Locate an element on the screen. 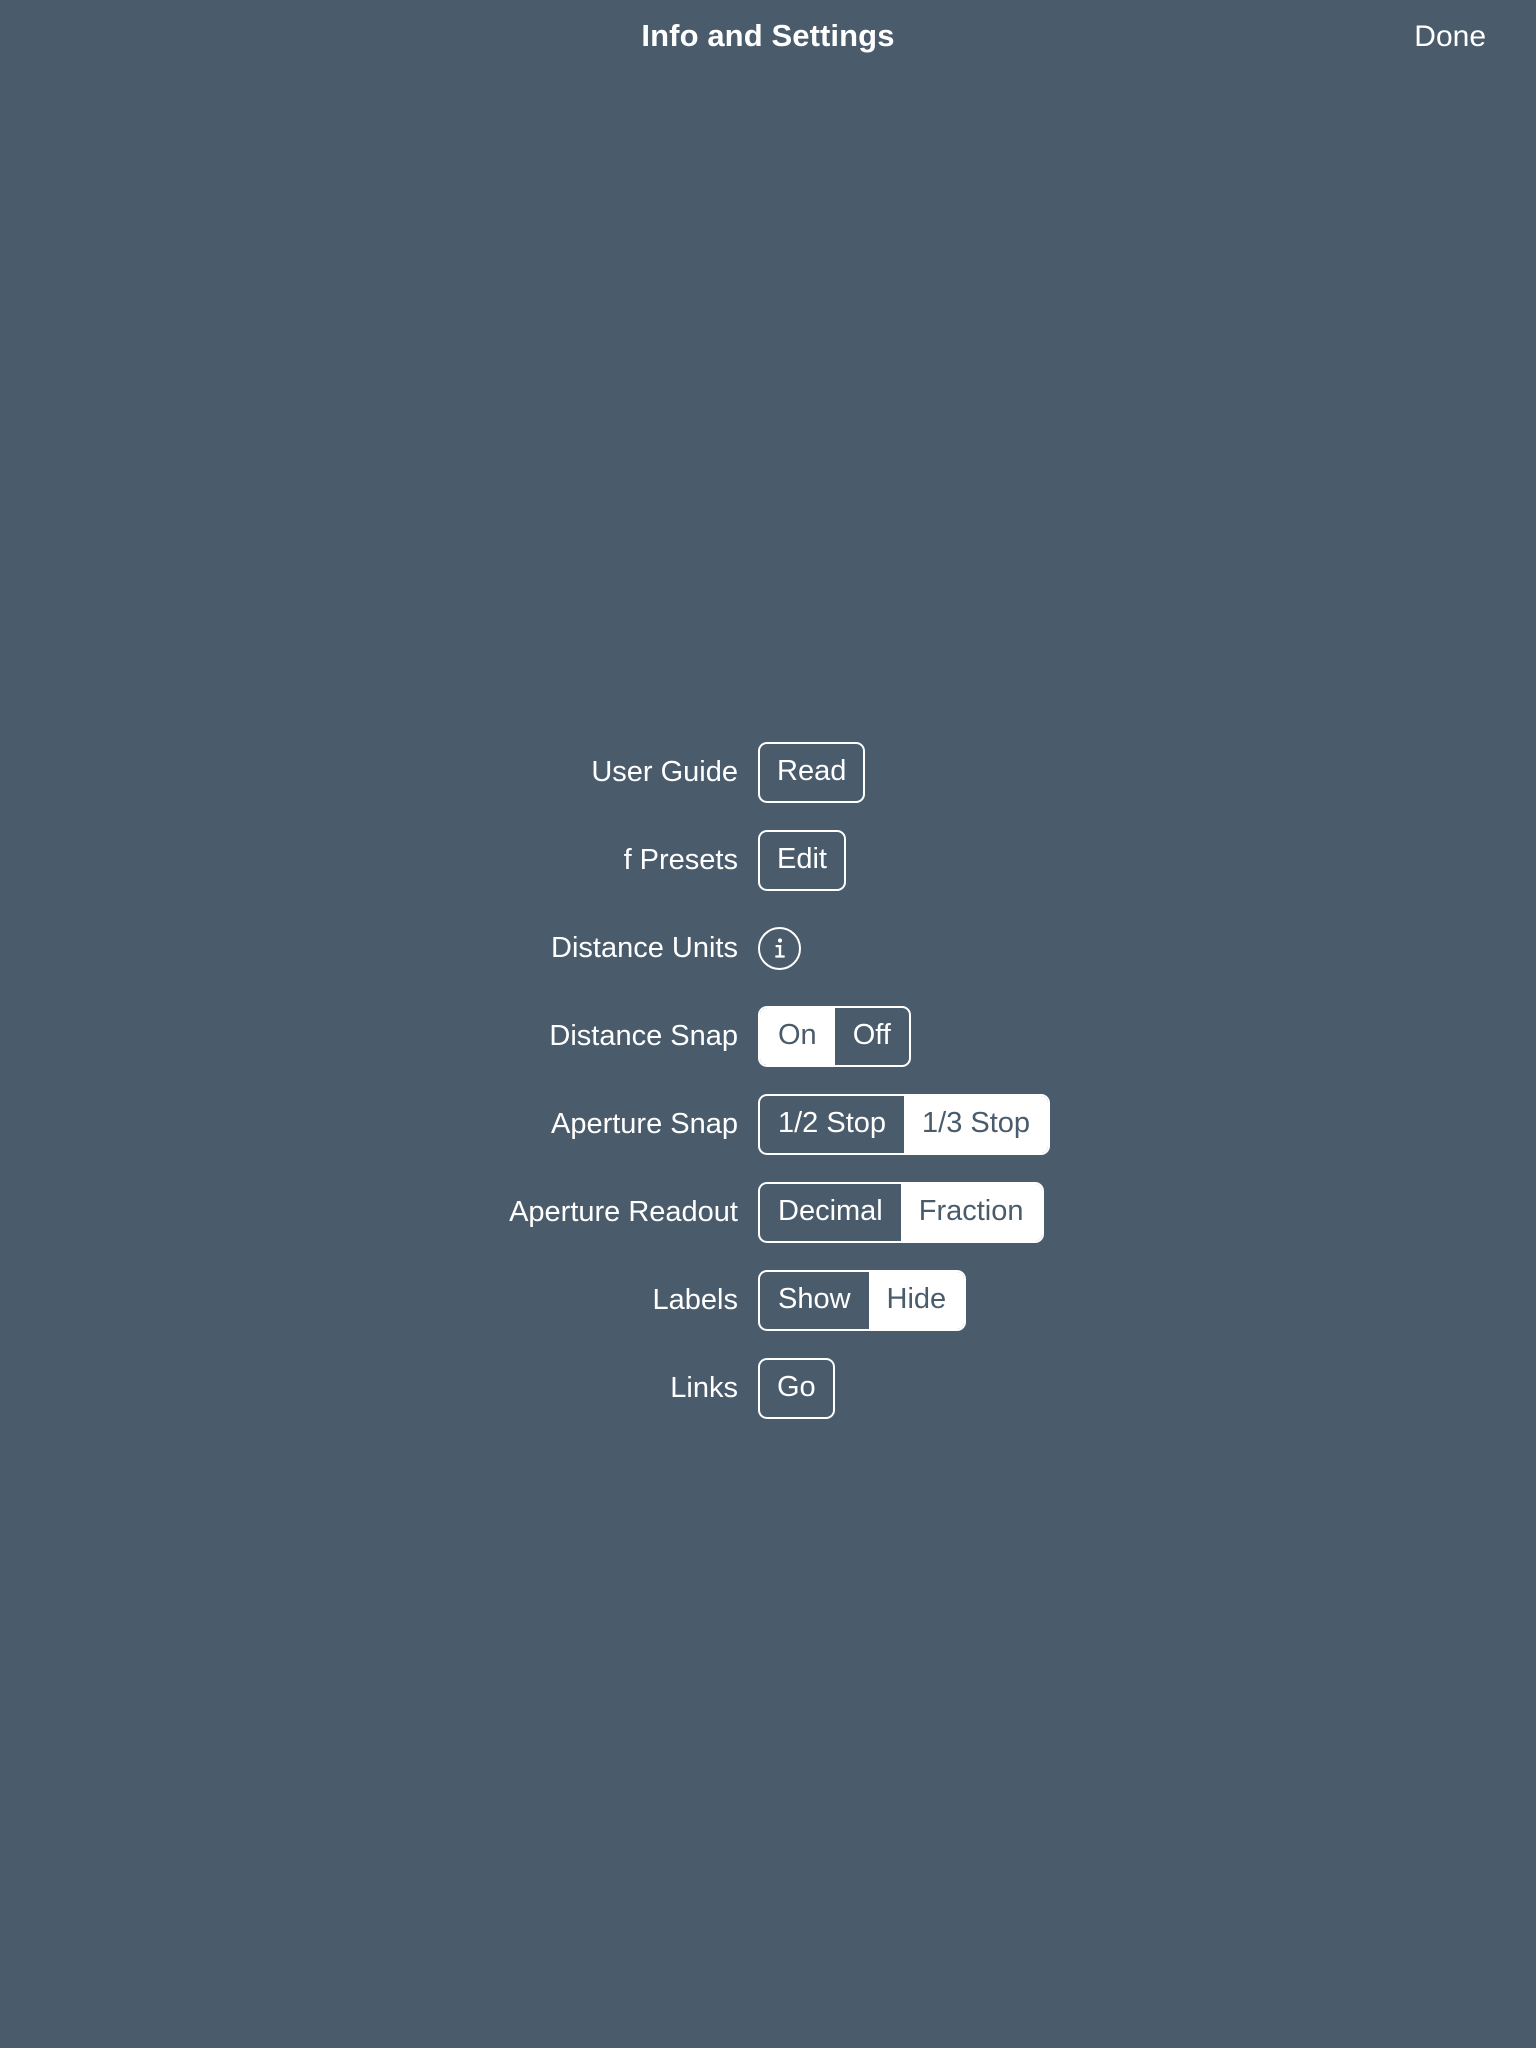 The image size is (1536, 2048). info-circle-icon is located at coordinates (779, 948).